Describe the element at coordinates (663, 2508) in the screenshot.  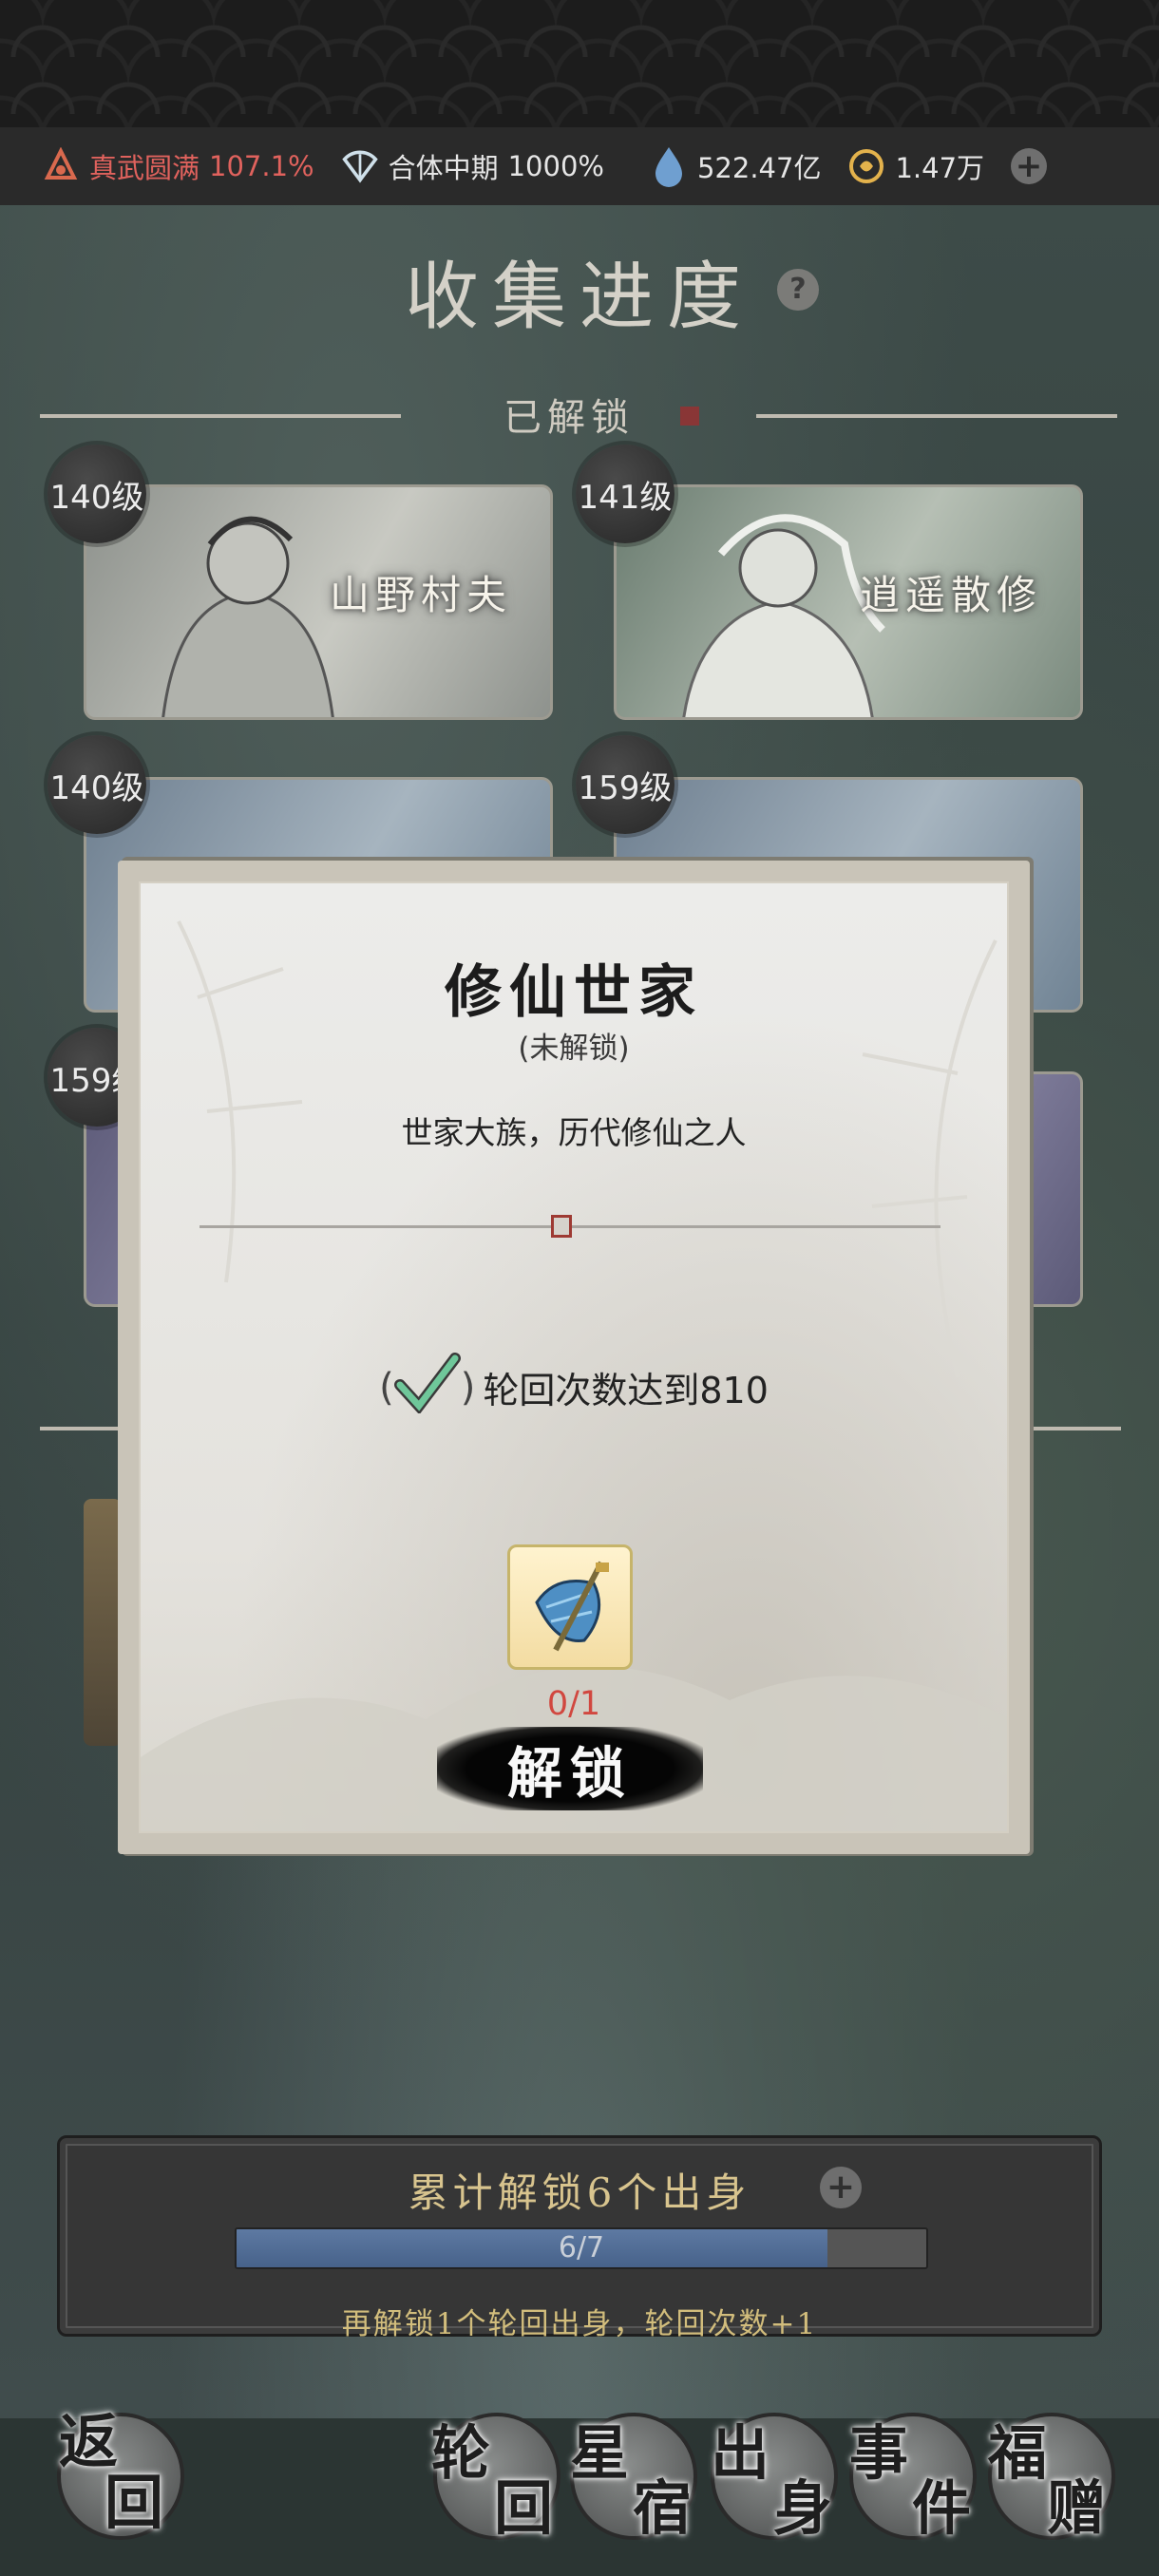
I see `nav-char: 宿` at that location.